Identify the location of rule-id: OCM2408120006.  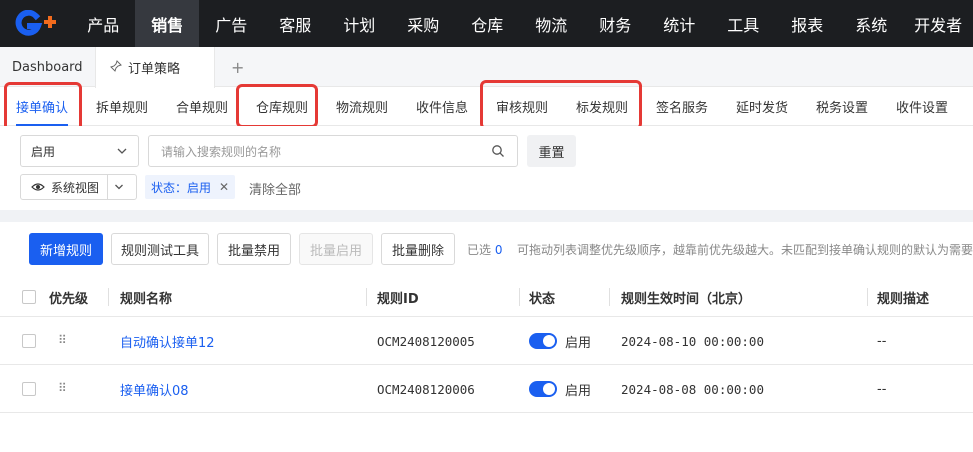
(426, 389).